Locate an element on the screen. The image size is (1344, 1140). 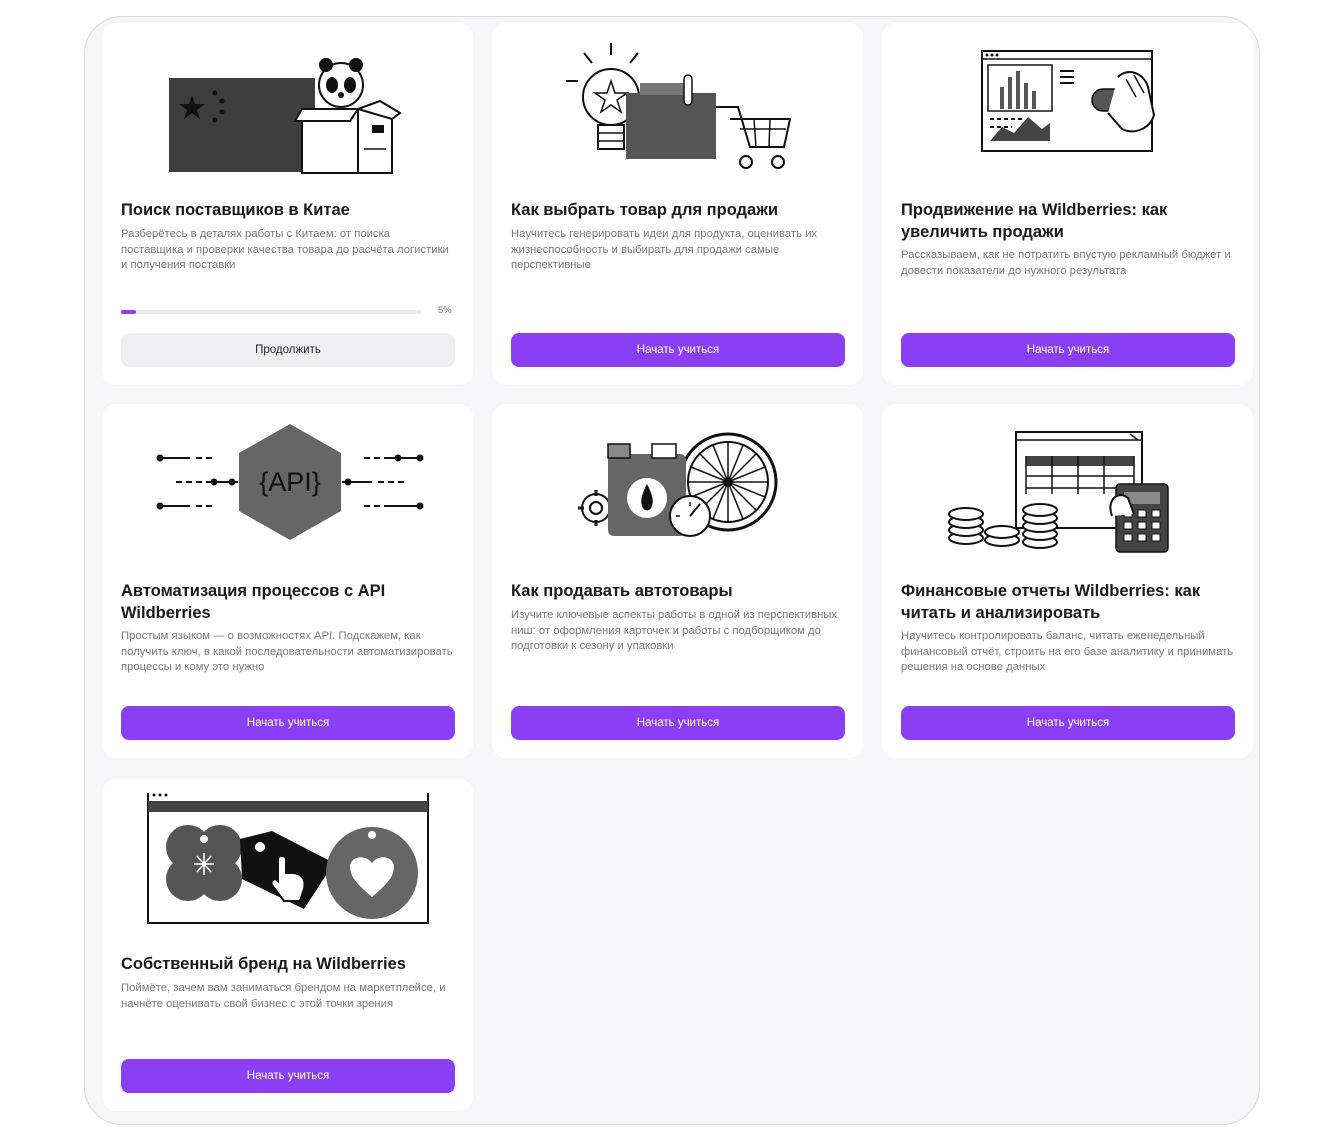
canister-wheel-gear-icon is located at coordinates (678, 484).